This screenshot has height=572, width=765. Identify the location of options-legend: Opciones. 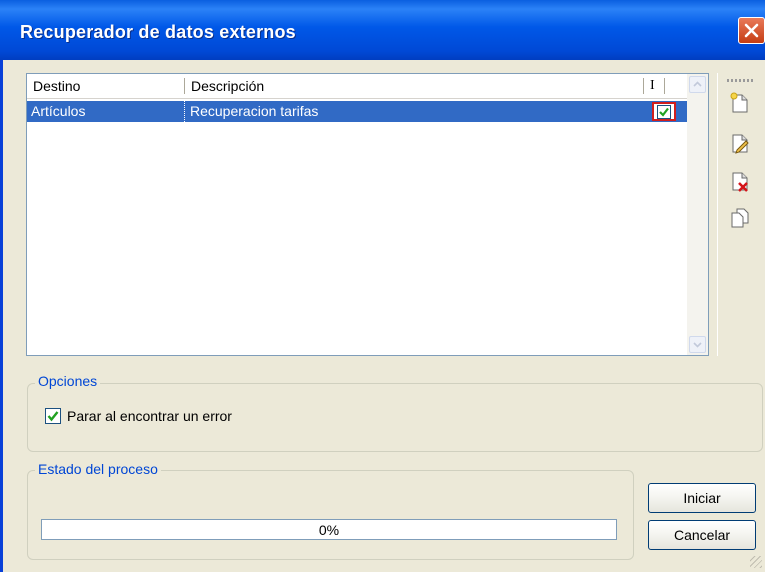
(68, 381).